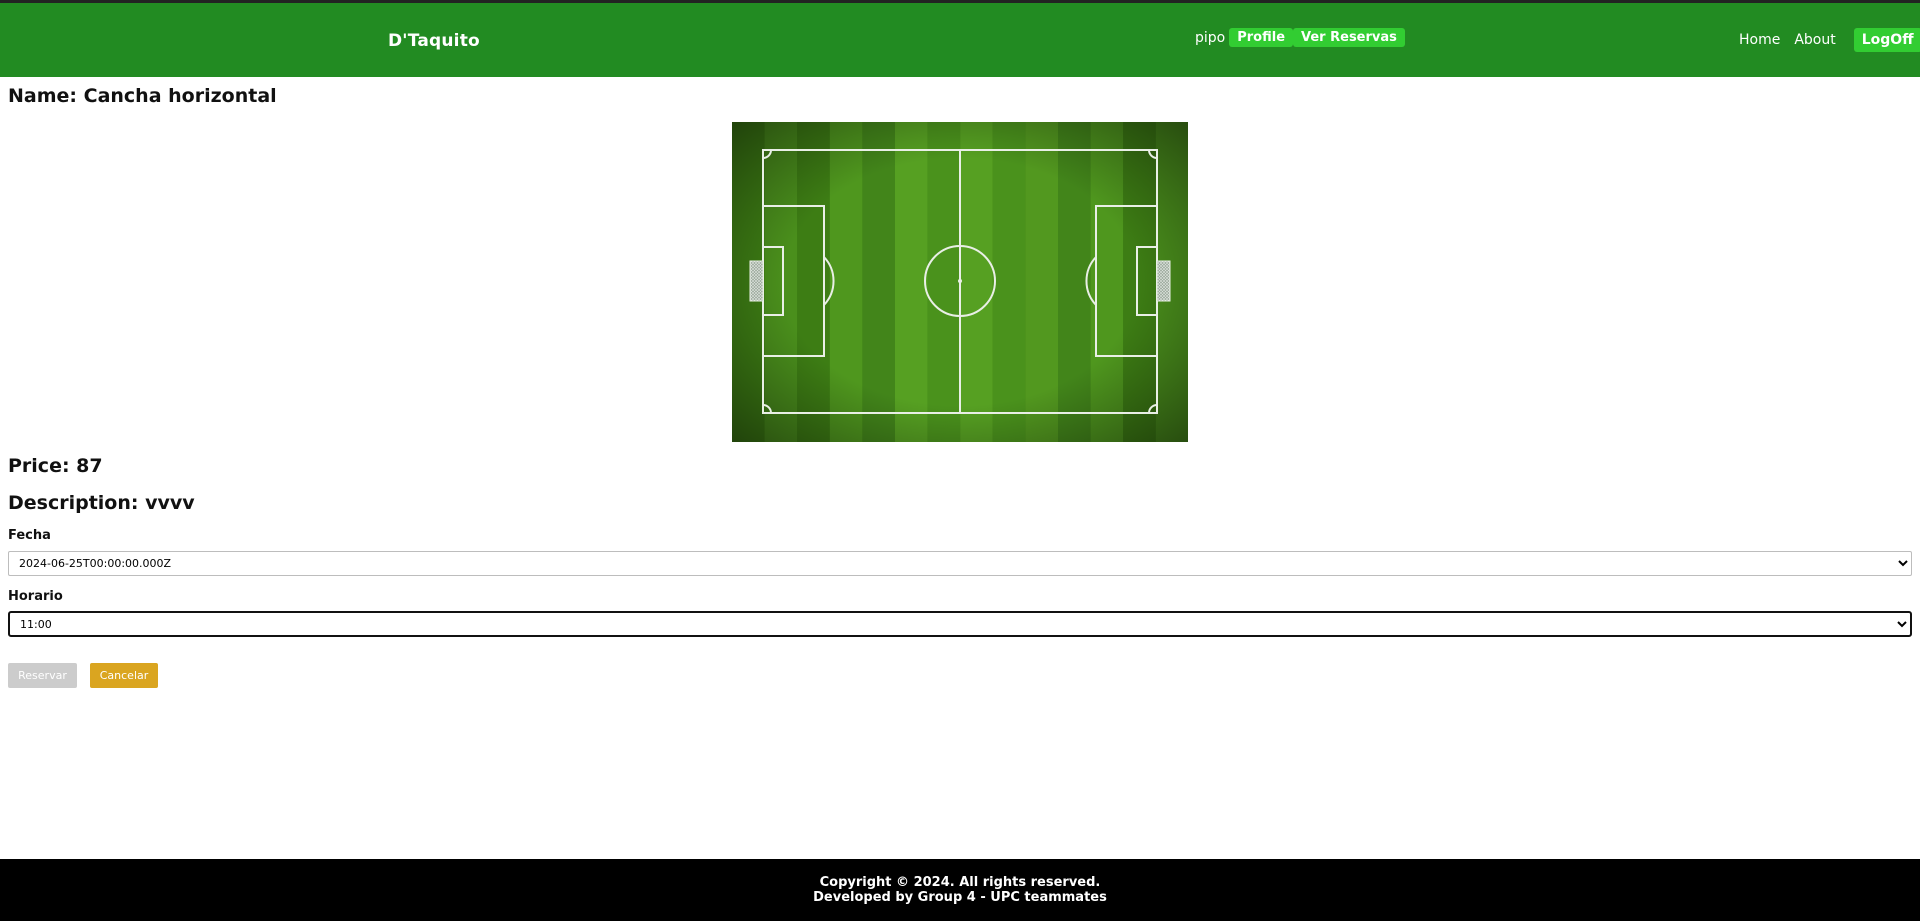 This screenshot has width=1920, height=921. I want to click on nav-about-link: About, so click(1814, 40).